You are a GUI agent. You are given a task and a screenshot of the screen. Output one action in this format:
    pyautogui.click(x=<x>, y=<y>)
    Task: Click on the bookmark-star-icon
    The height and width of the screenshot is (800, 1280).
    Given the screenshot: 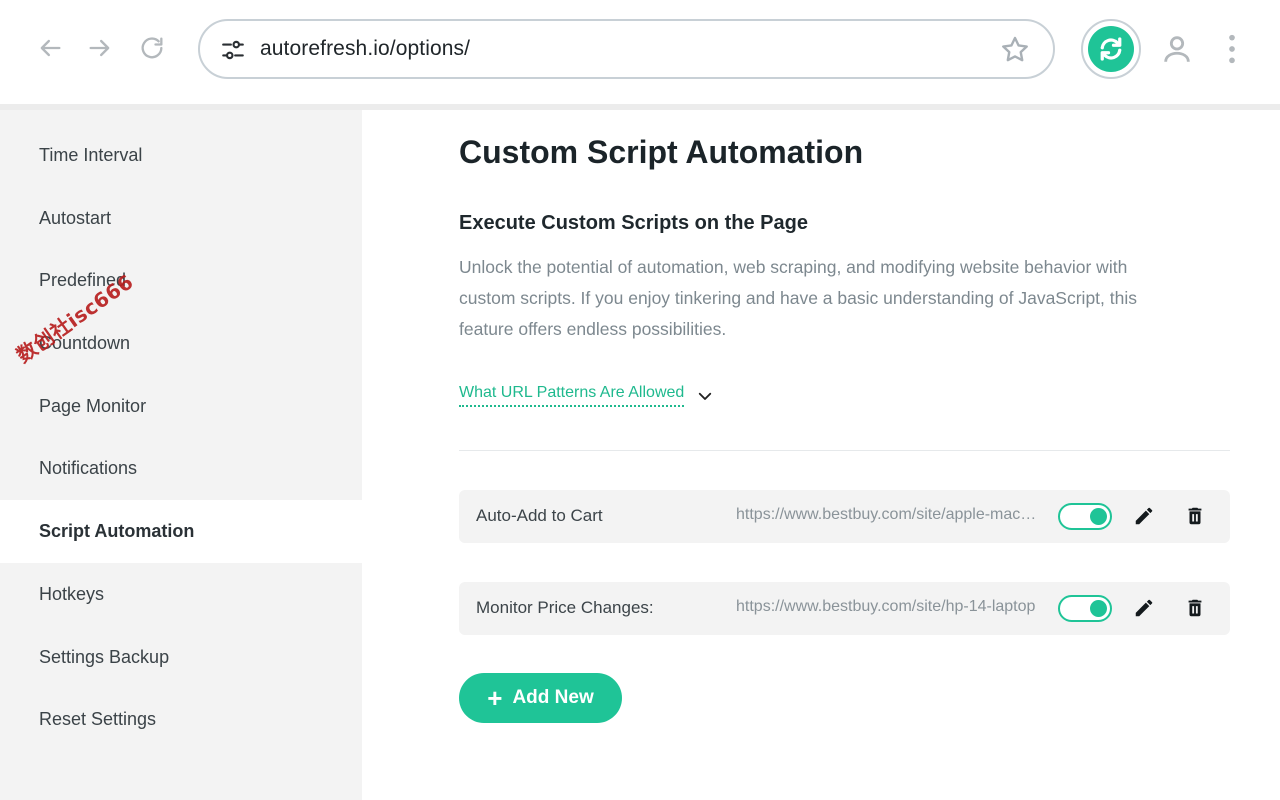 What is the action you would take?
    pyautogui.click(x=1015, y=50)
    